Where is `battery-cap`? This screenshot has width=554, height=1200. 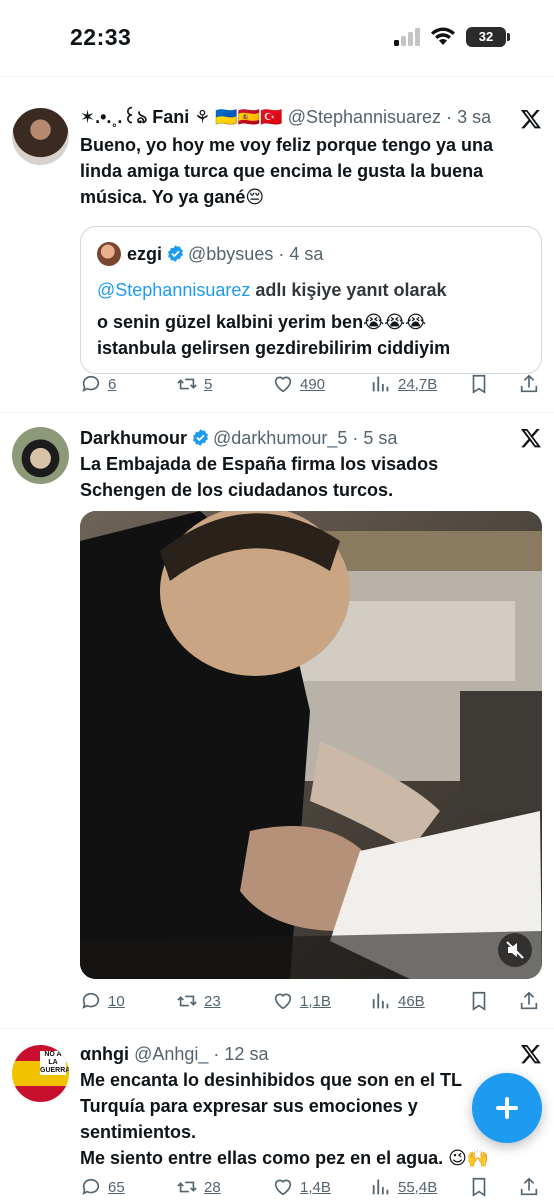
battery-cap is located at coordinates (508, 37).